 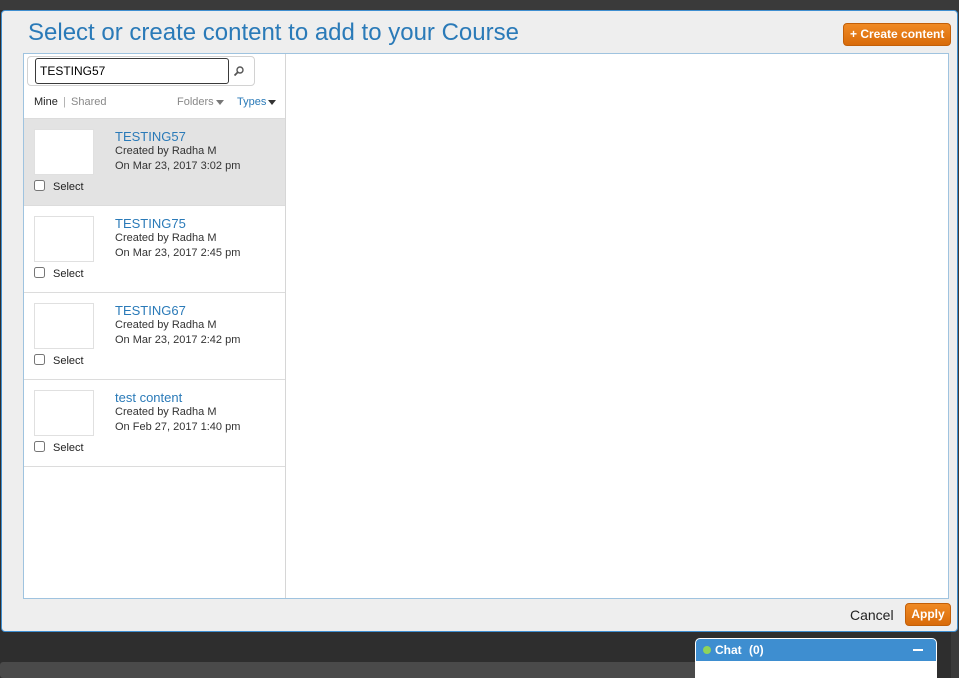 What do you see at coordinates (707, 650) in the screenshot?
I see `online-status-icon` at bounding box center [707, 650].